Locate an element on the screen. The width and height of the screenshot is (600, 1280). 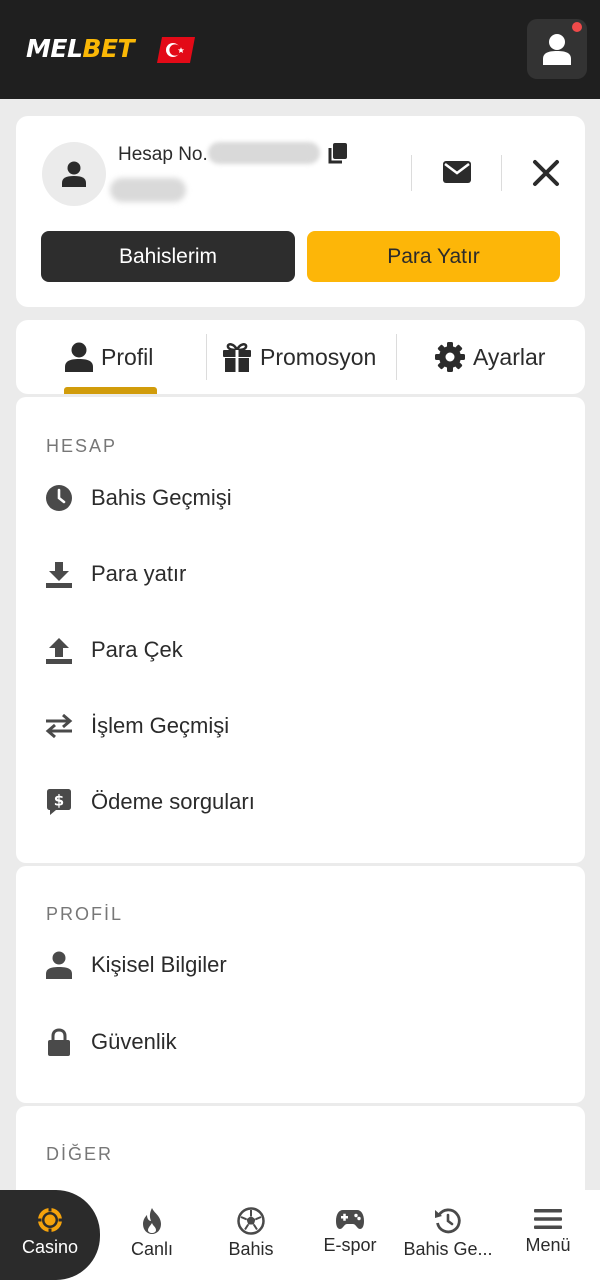
account-card: Hesap No. Bahislerim Para Yatır is located at coordinates (300, 211).